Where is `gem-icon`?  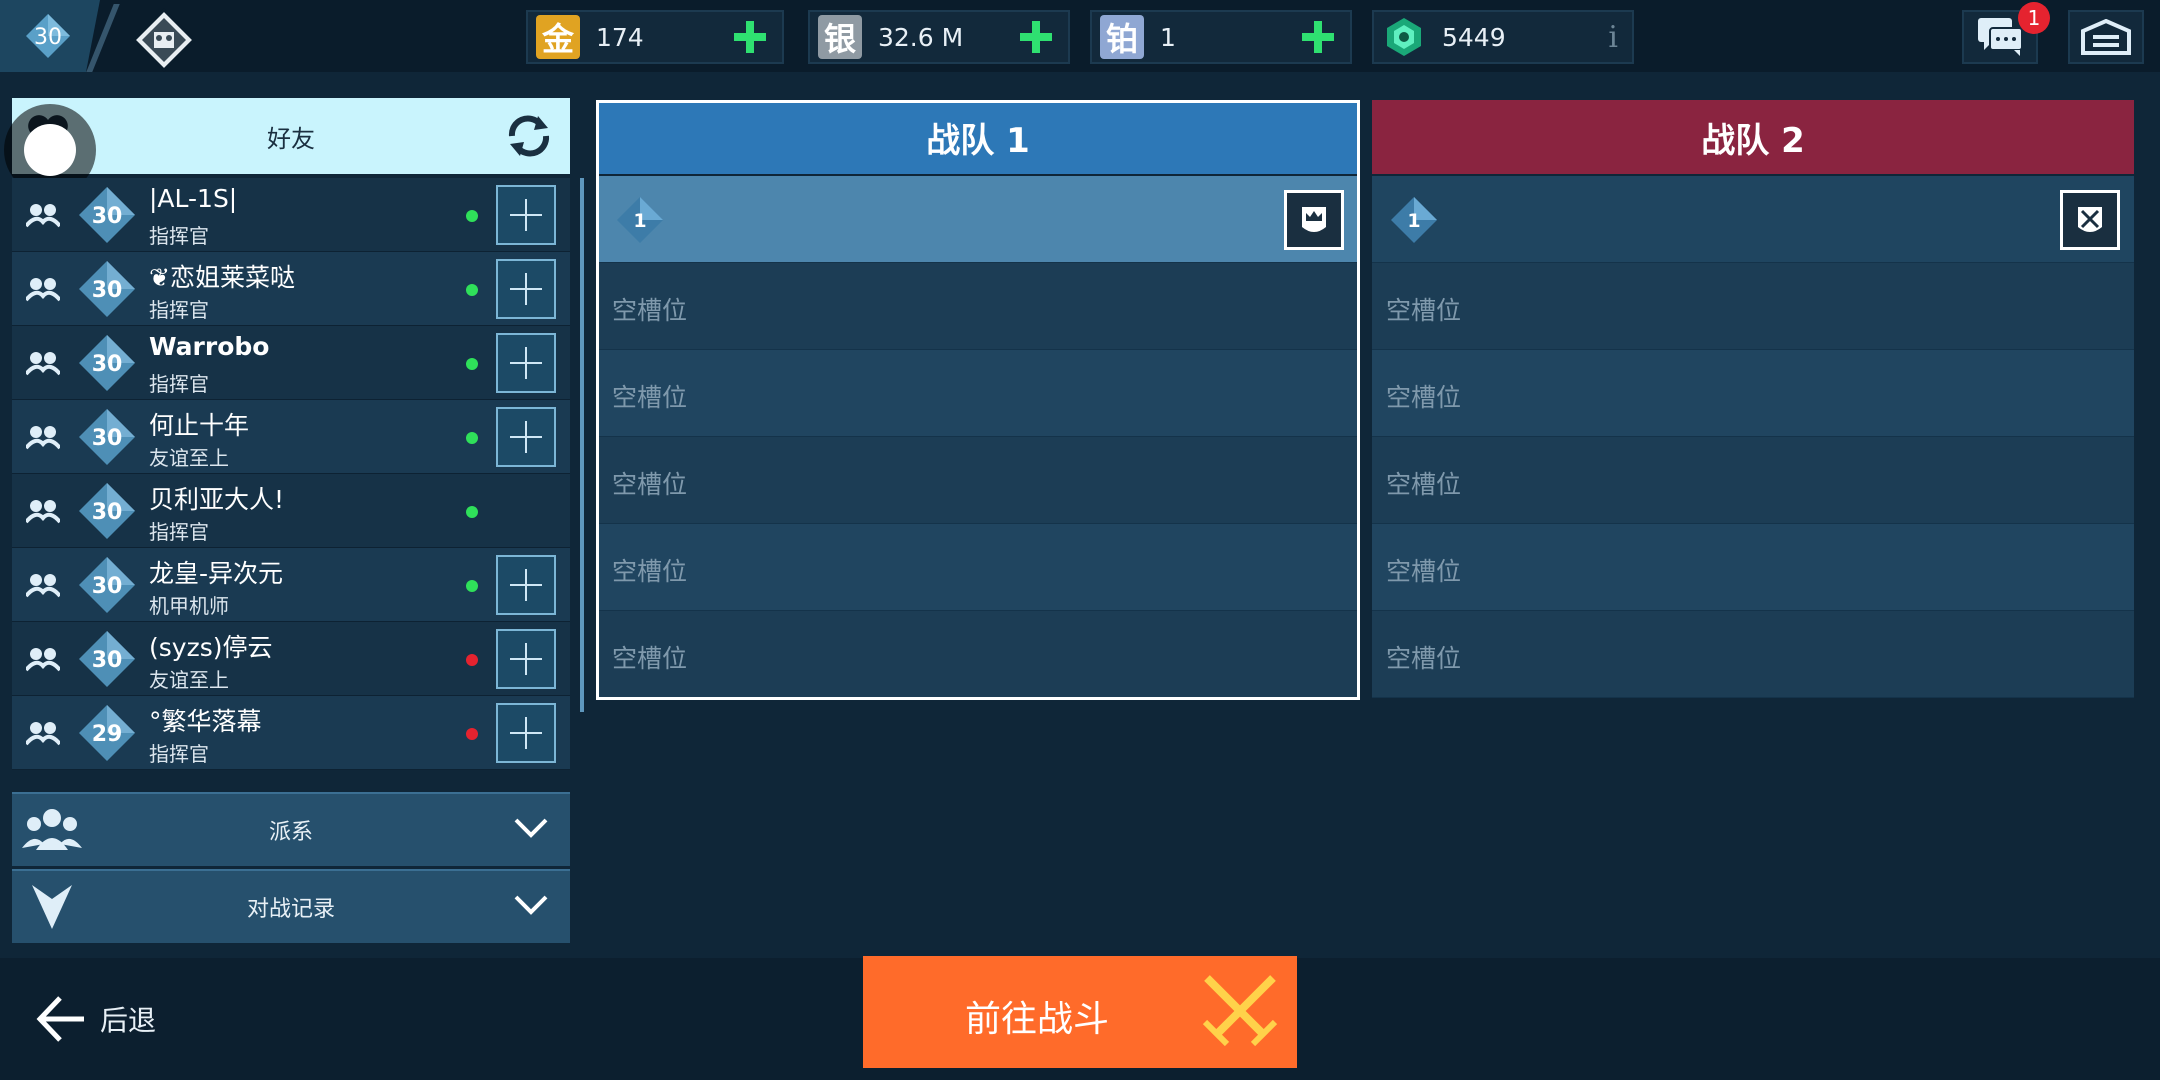
gem-icon is located at coordinates (1404, 37).